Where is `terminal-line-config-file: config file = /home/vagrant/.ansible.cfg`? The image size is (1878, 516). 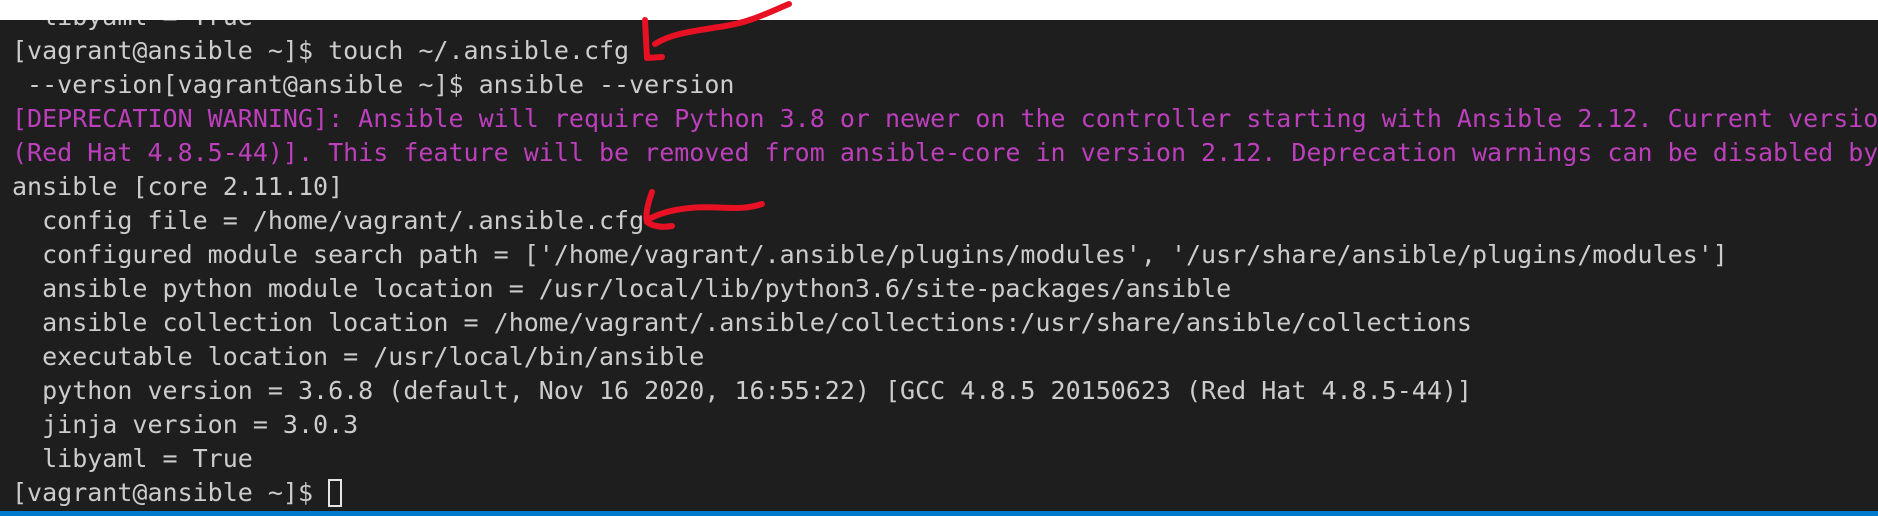 terminal-line-config-file: config file = /home/vagrant/.ansible.cfg is located at coordinates (328, 220).